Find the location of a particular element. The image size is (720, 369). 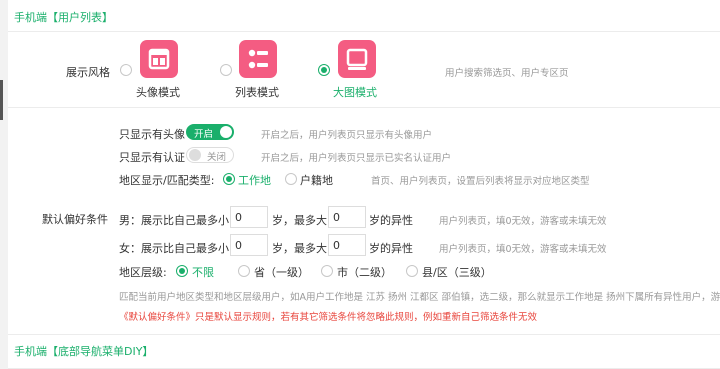

female-prefix: 女：展示比自己最多小 is located at coordinates (174, 248).